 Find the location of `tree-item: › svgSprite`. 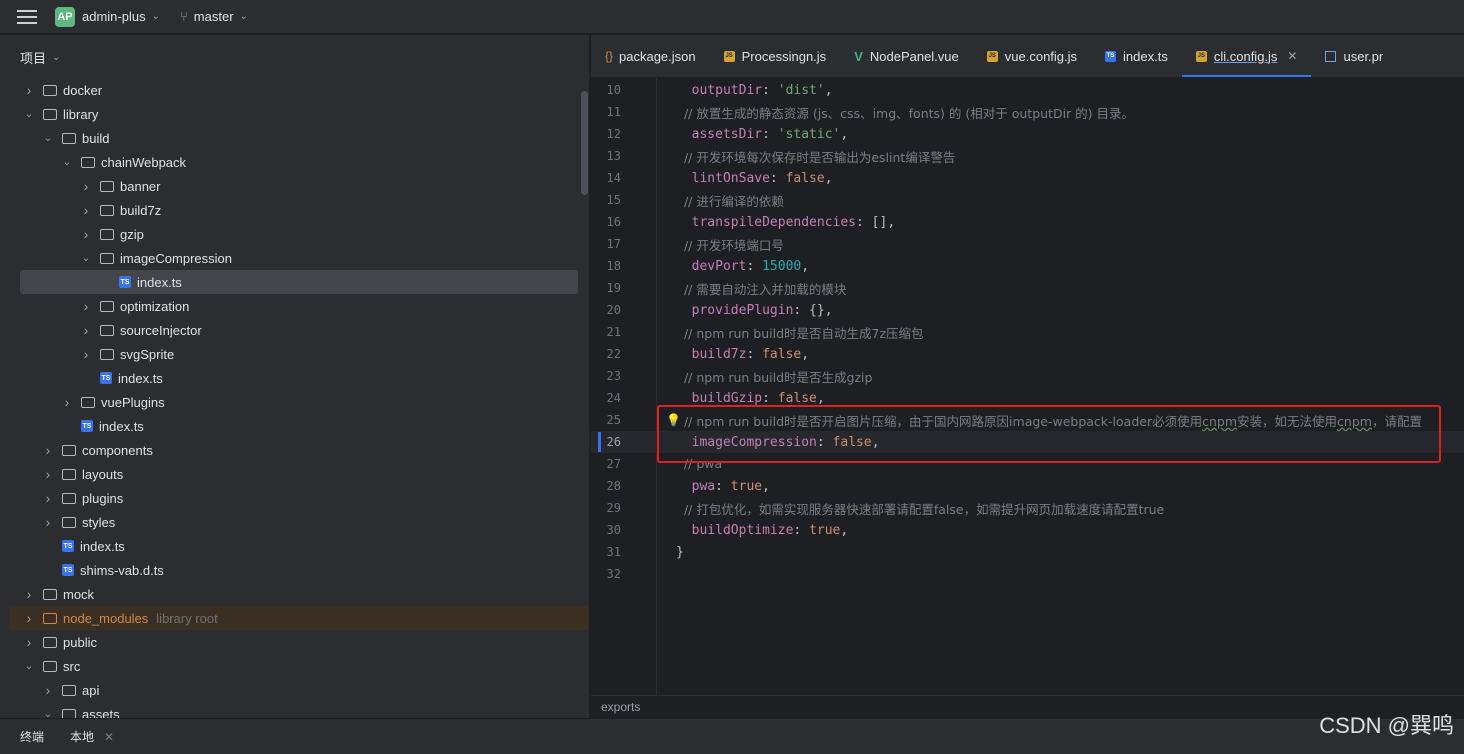

tree-item: › svgSprite is located at coordinates (299, 354).